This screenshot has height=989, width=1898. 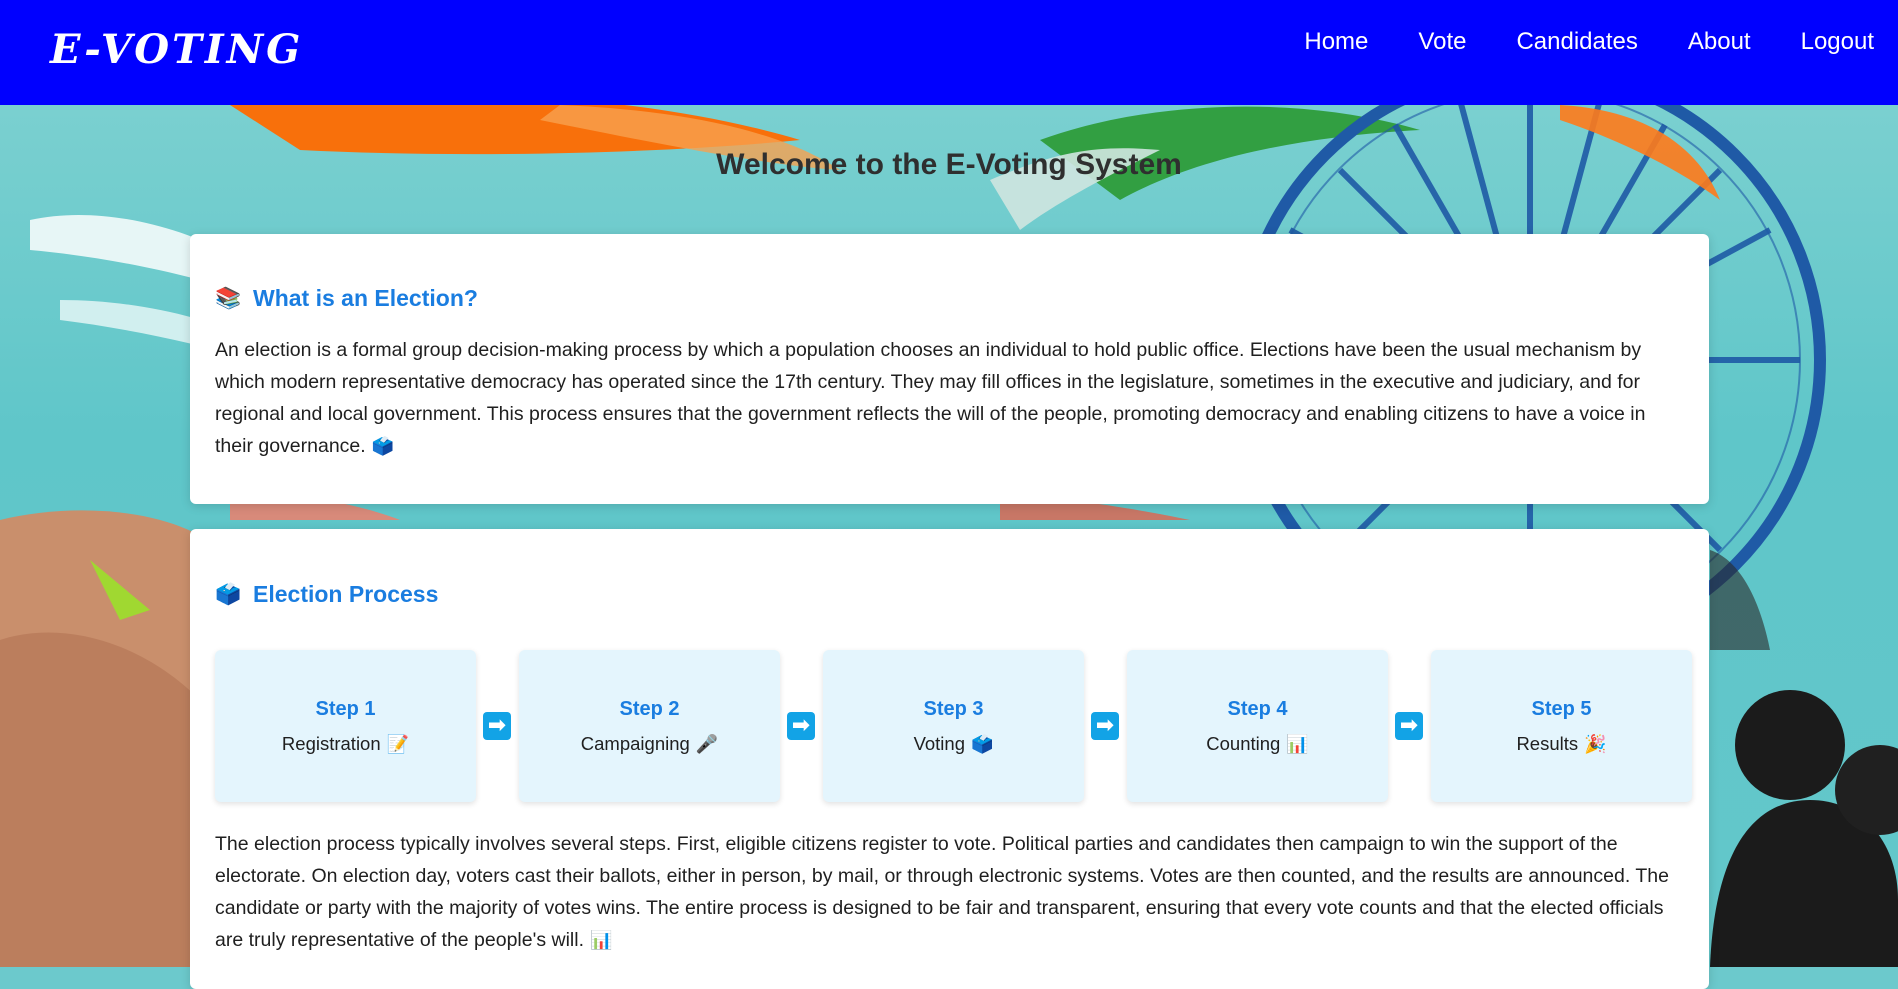 I want to click on step-label-text: Voting, so click(x=939, y=743).